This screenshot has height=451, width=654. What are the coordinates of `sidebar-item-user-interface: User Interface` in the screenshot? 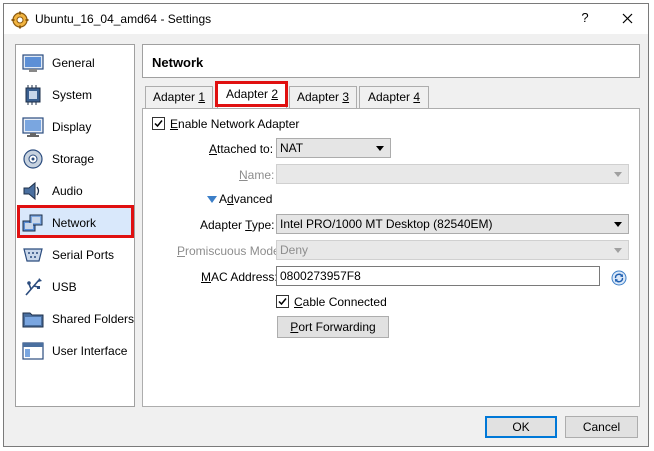 It's located at (75, 351).